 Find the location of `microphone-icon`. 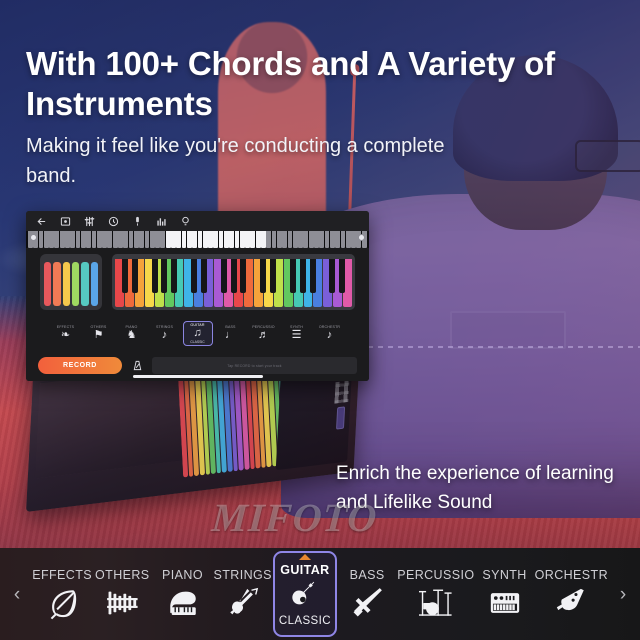

microphone-icon is located at coordinates (137, 221).